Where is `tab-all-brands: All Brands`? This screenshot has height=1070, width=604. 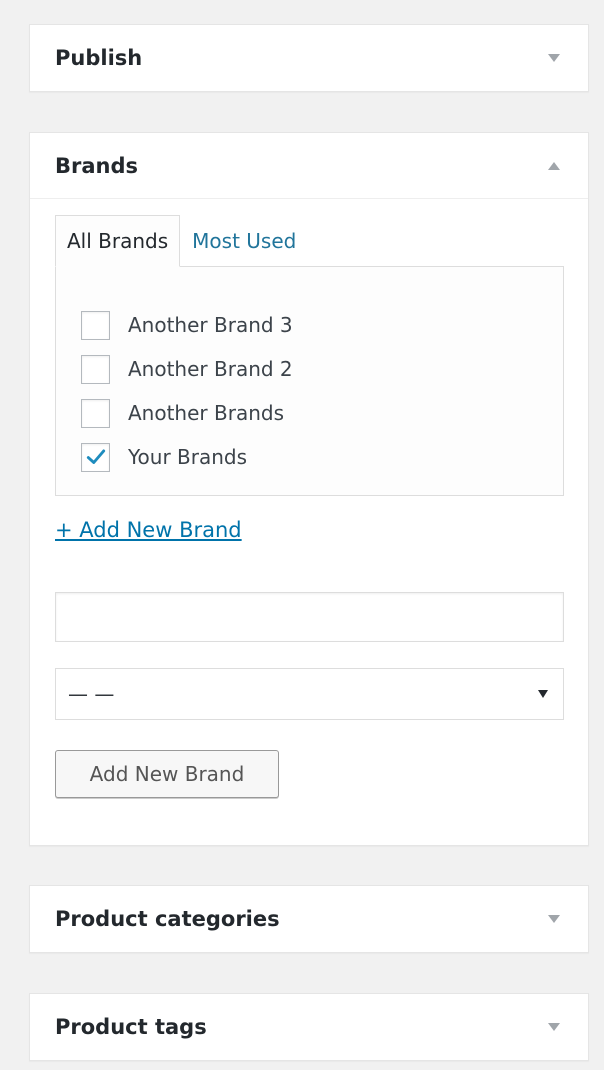 tab-all-brands: All Brands is located at coordinates (118, 241).